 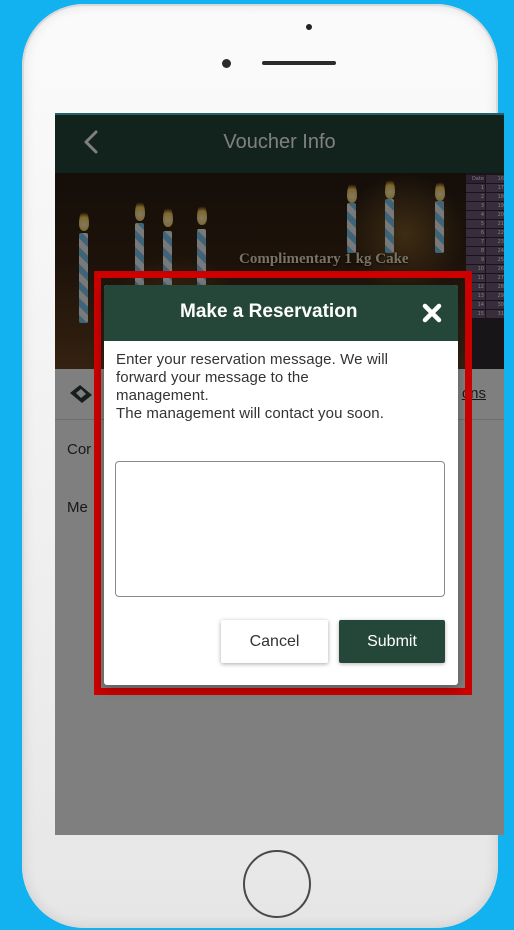 I want to click on close-icon, so click(x=432, y=313).